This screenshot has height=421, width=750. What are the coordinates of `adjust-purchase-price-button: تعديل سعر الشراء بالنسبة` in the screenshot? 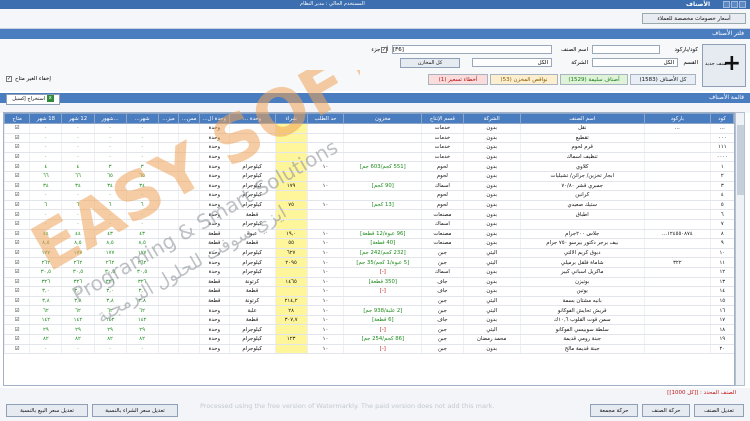 It's located at (135, 410).